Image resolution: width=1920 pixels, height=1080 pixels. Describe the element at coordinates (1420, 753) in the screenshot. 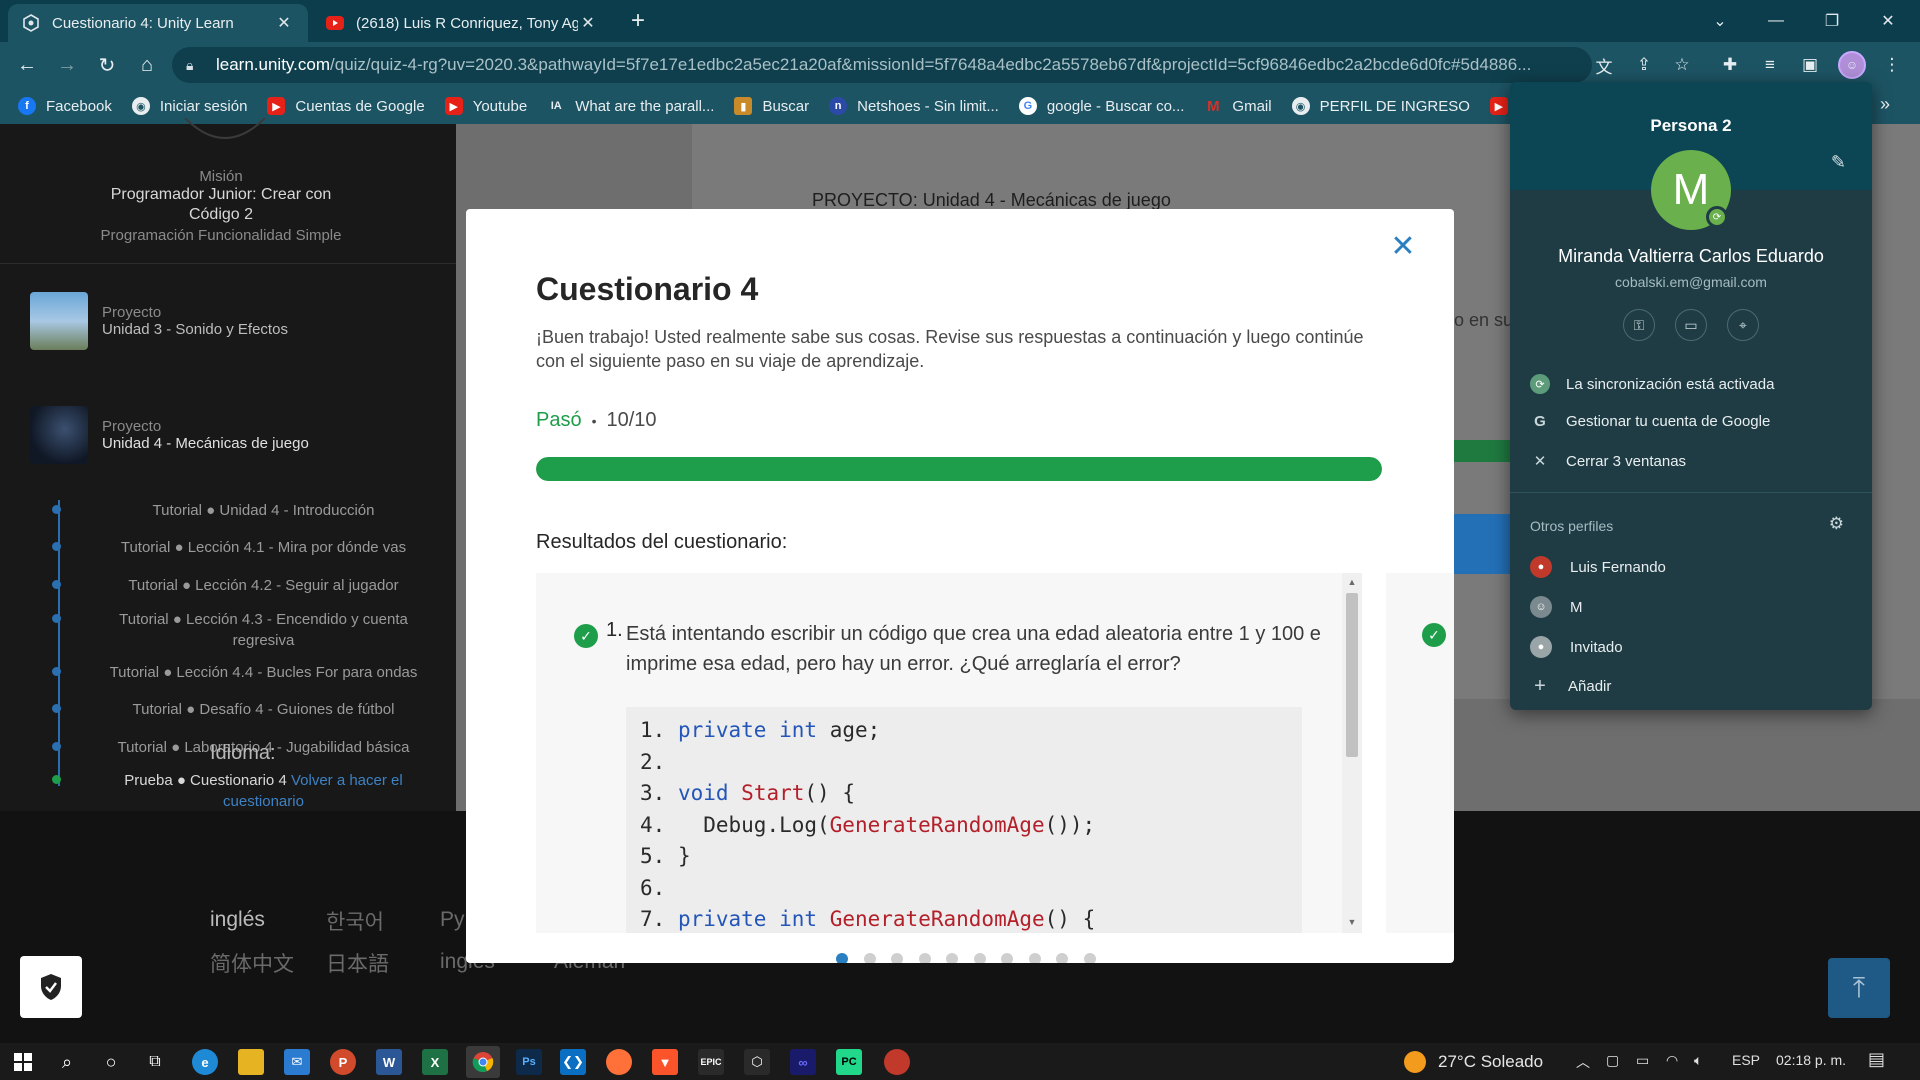

I see `next-question-card: ✓` at that location.